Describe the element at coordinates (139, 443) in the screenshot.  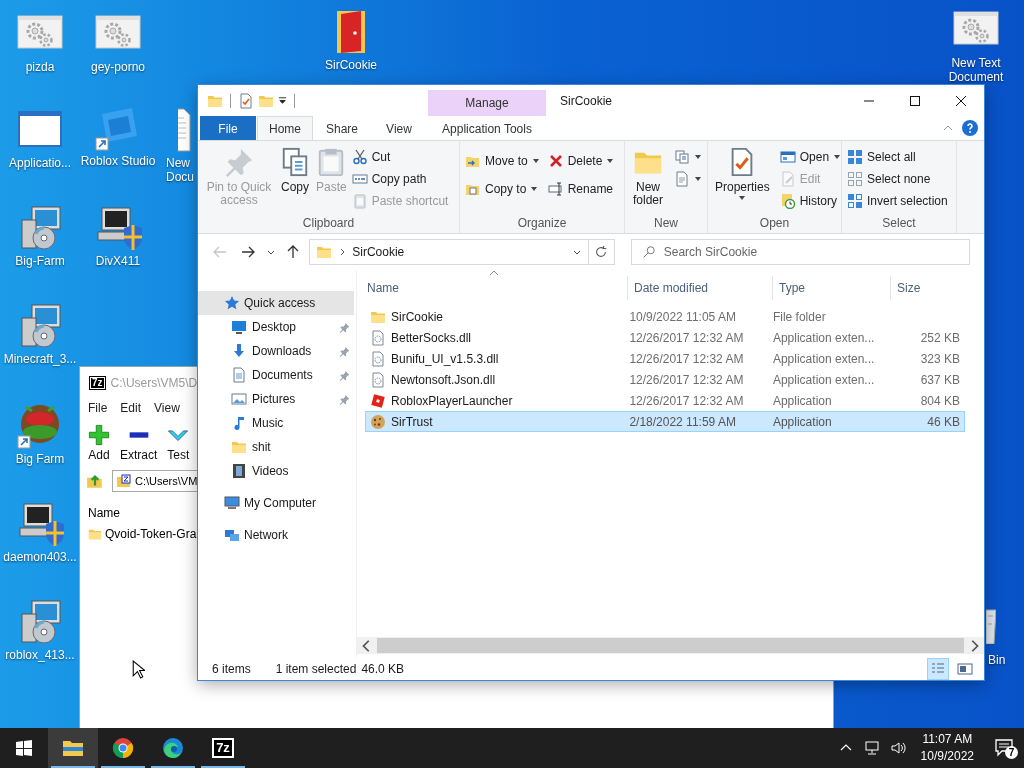
I see `toolbar-button: Extract` at that location.